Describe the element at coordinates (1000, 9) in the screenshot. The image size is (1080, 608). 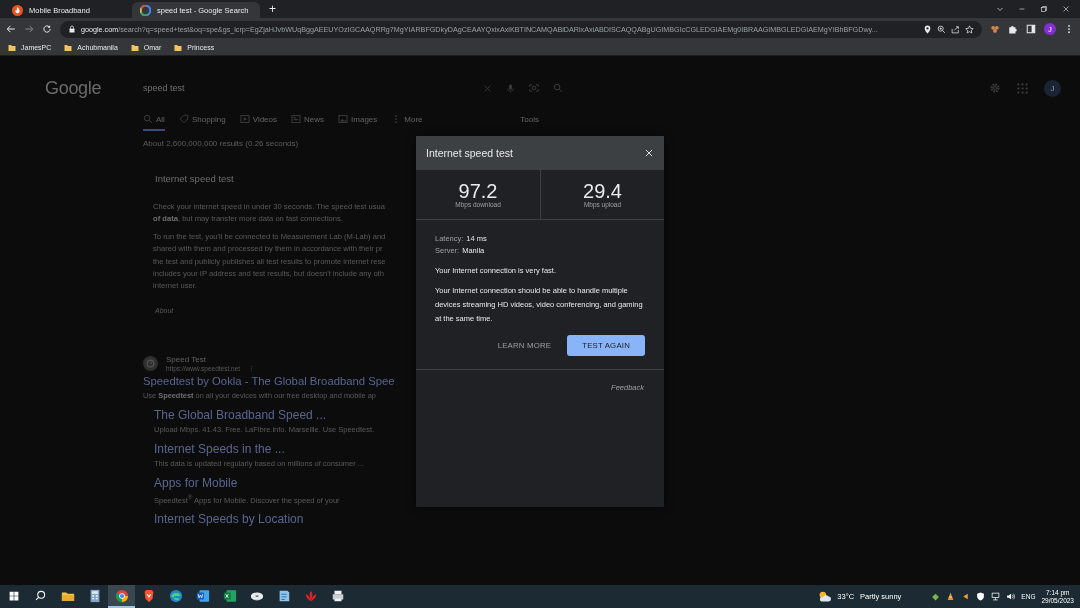
I see `chevron-down-icon` at that location.